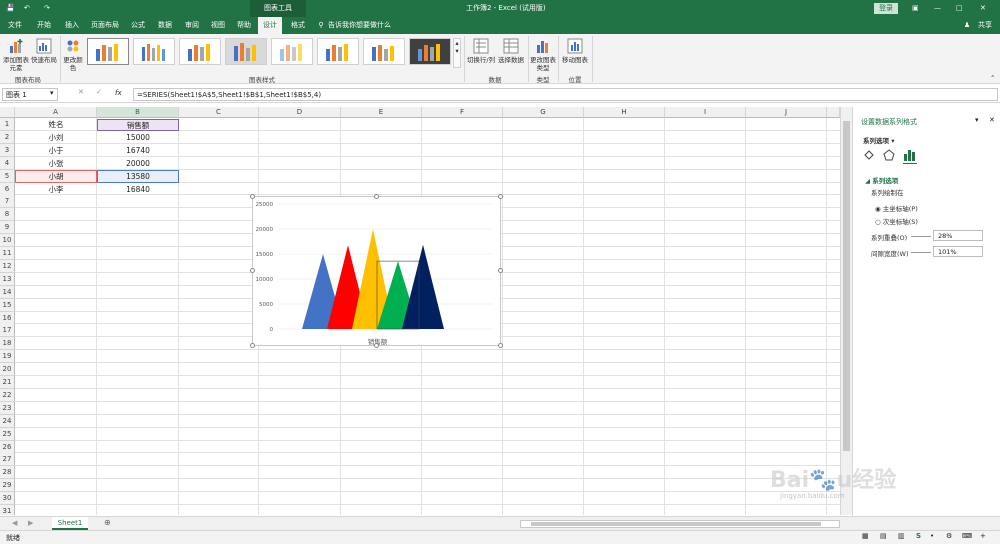 Image resolution: width=1000 pixels, height=544 pixels. What do you see at coordinates (165, 25) in the screenshot?
I see `tab-data: 数据` at bounding box center [165, 25].